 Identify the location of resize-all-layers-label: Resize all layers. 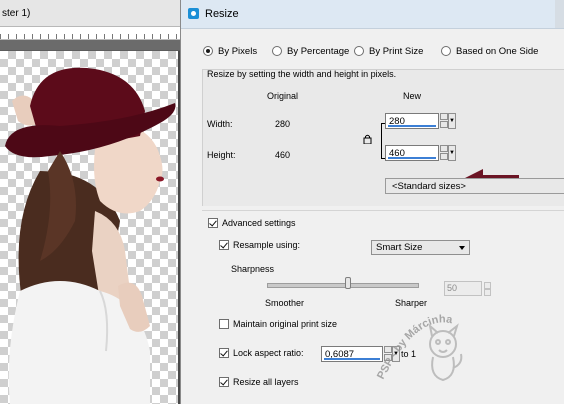
(266, 382).